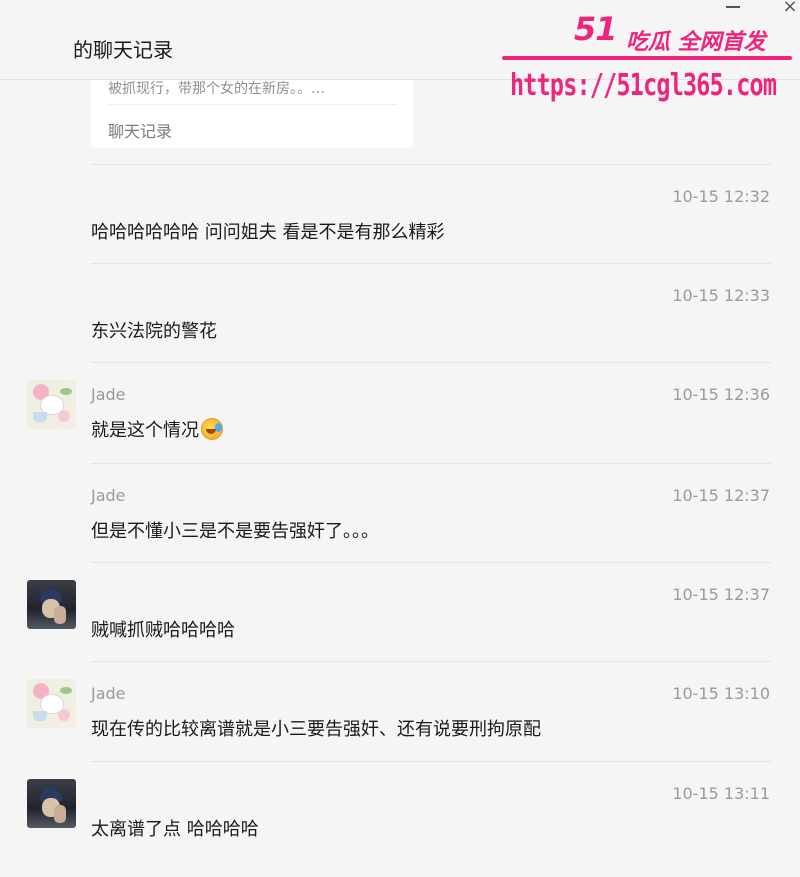  Describe the element at coordinates (721, 196) in the screenshot. I see `message-time: 10-15 12:32` at that location.